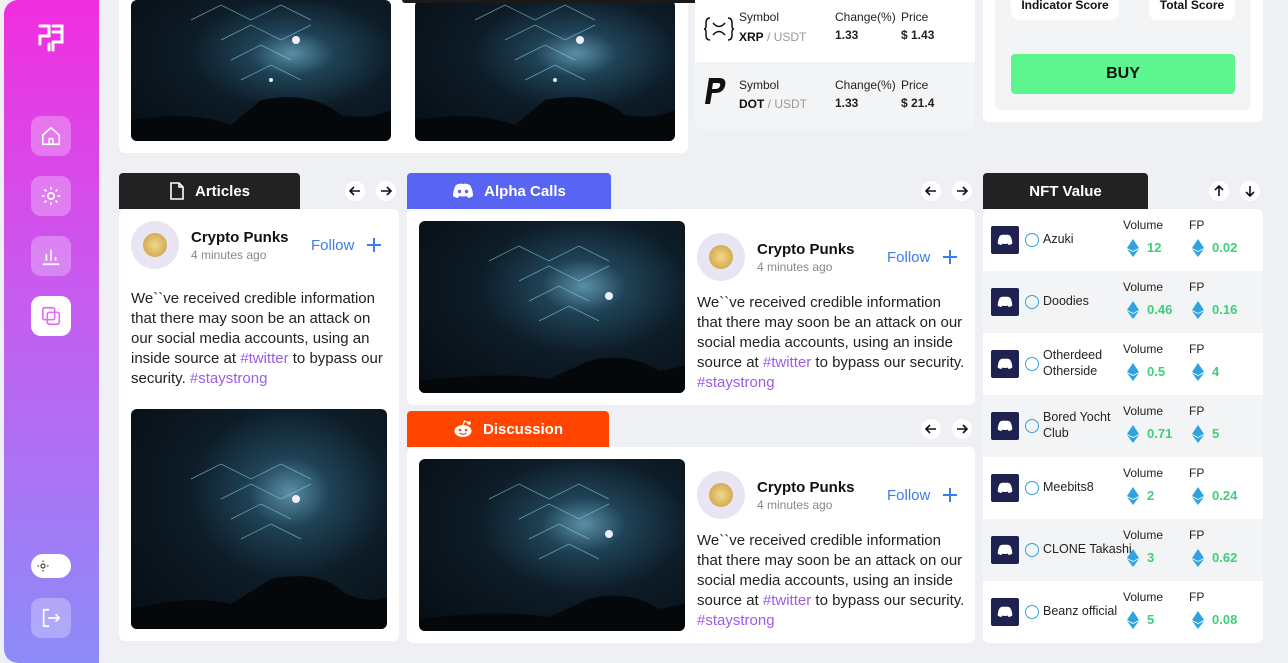  Describe the element at coordinates (1087, 549) in the screenshot. I see `nft-name: CLONE Takashi` at that location.